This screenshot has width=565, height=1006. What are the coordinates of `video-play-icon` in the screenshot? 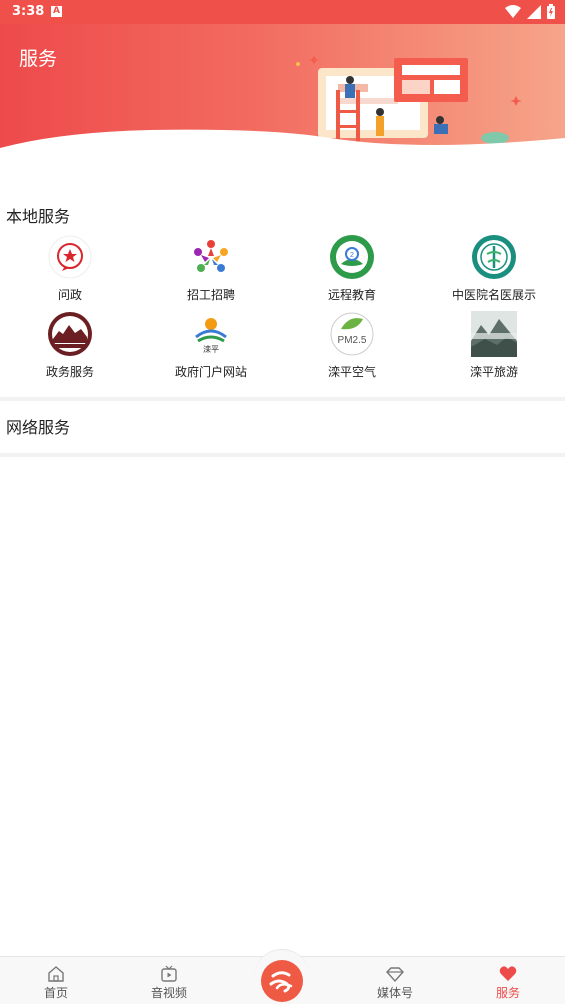 It's located at (169, 973).